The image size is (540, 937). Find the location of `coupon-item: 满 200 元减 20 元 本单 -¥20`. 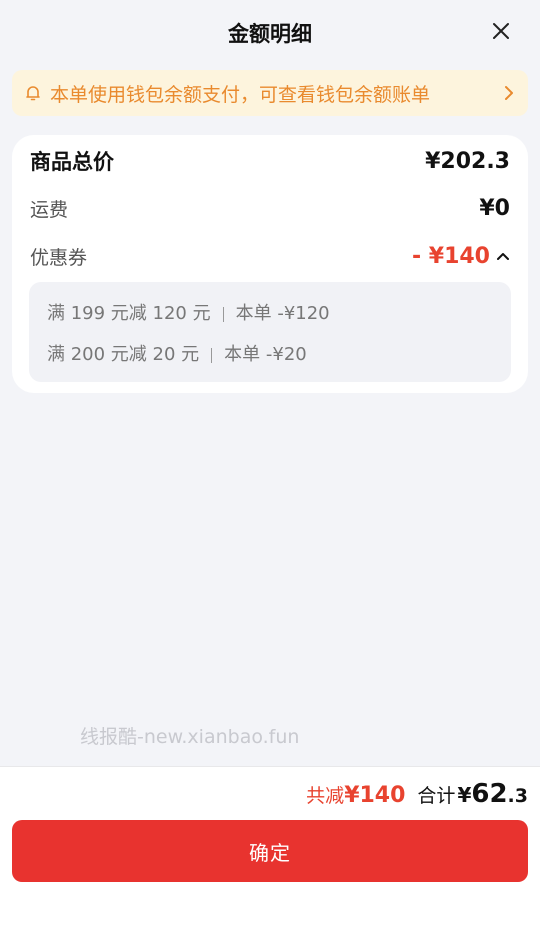

coupon-item: 满 200 元减 20 元 本单 -¥20 is located at coordinates (177, 353).